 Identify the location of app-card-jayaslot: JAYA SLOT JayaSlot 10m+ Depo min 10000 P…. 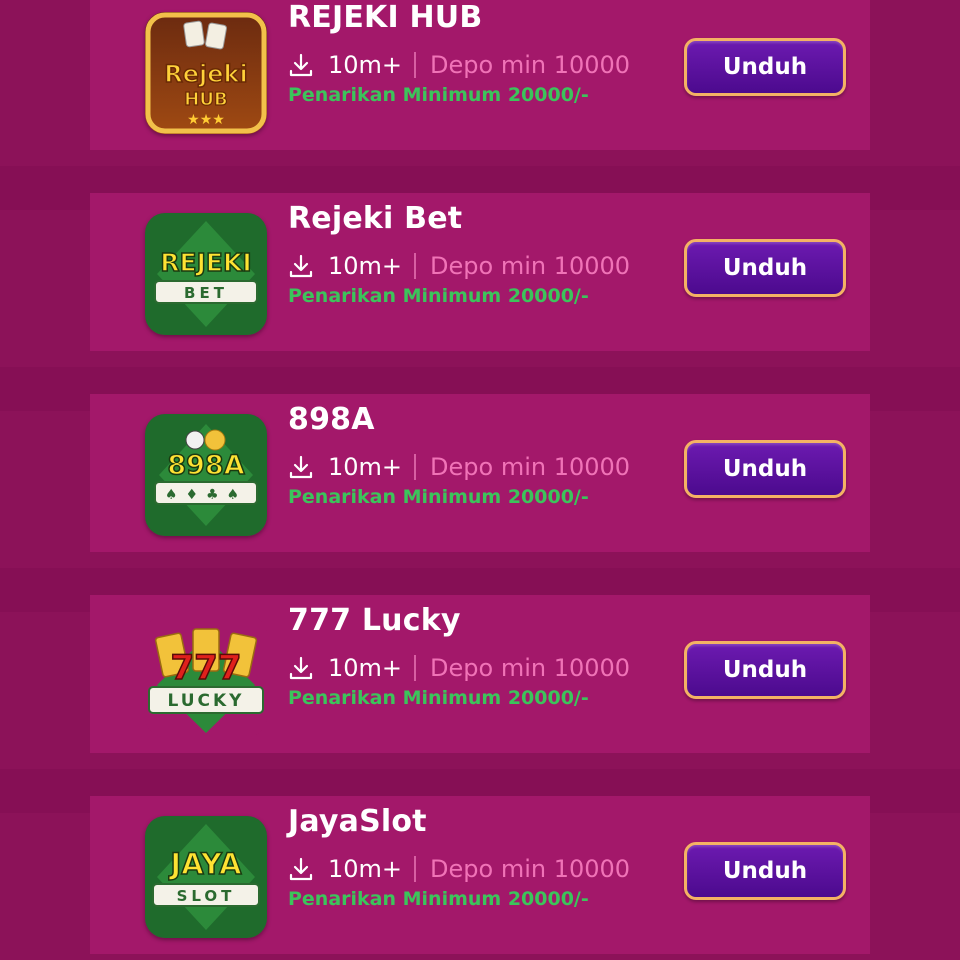
(480, 875).